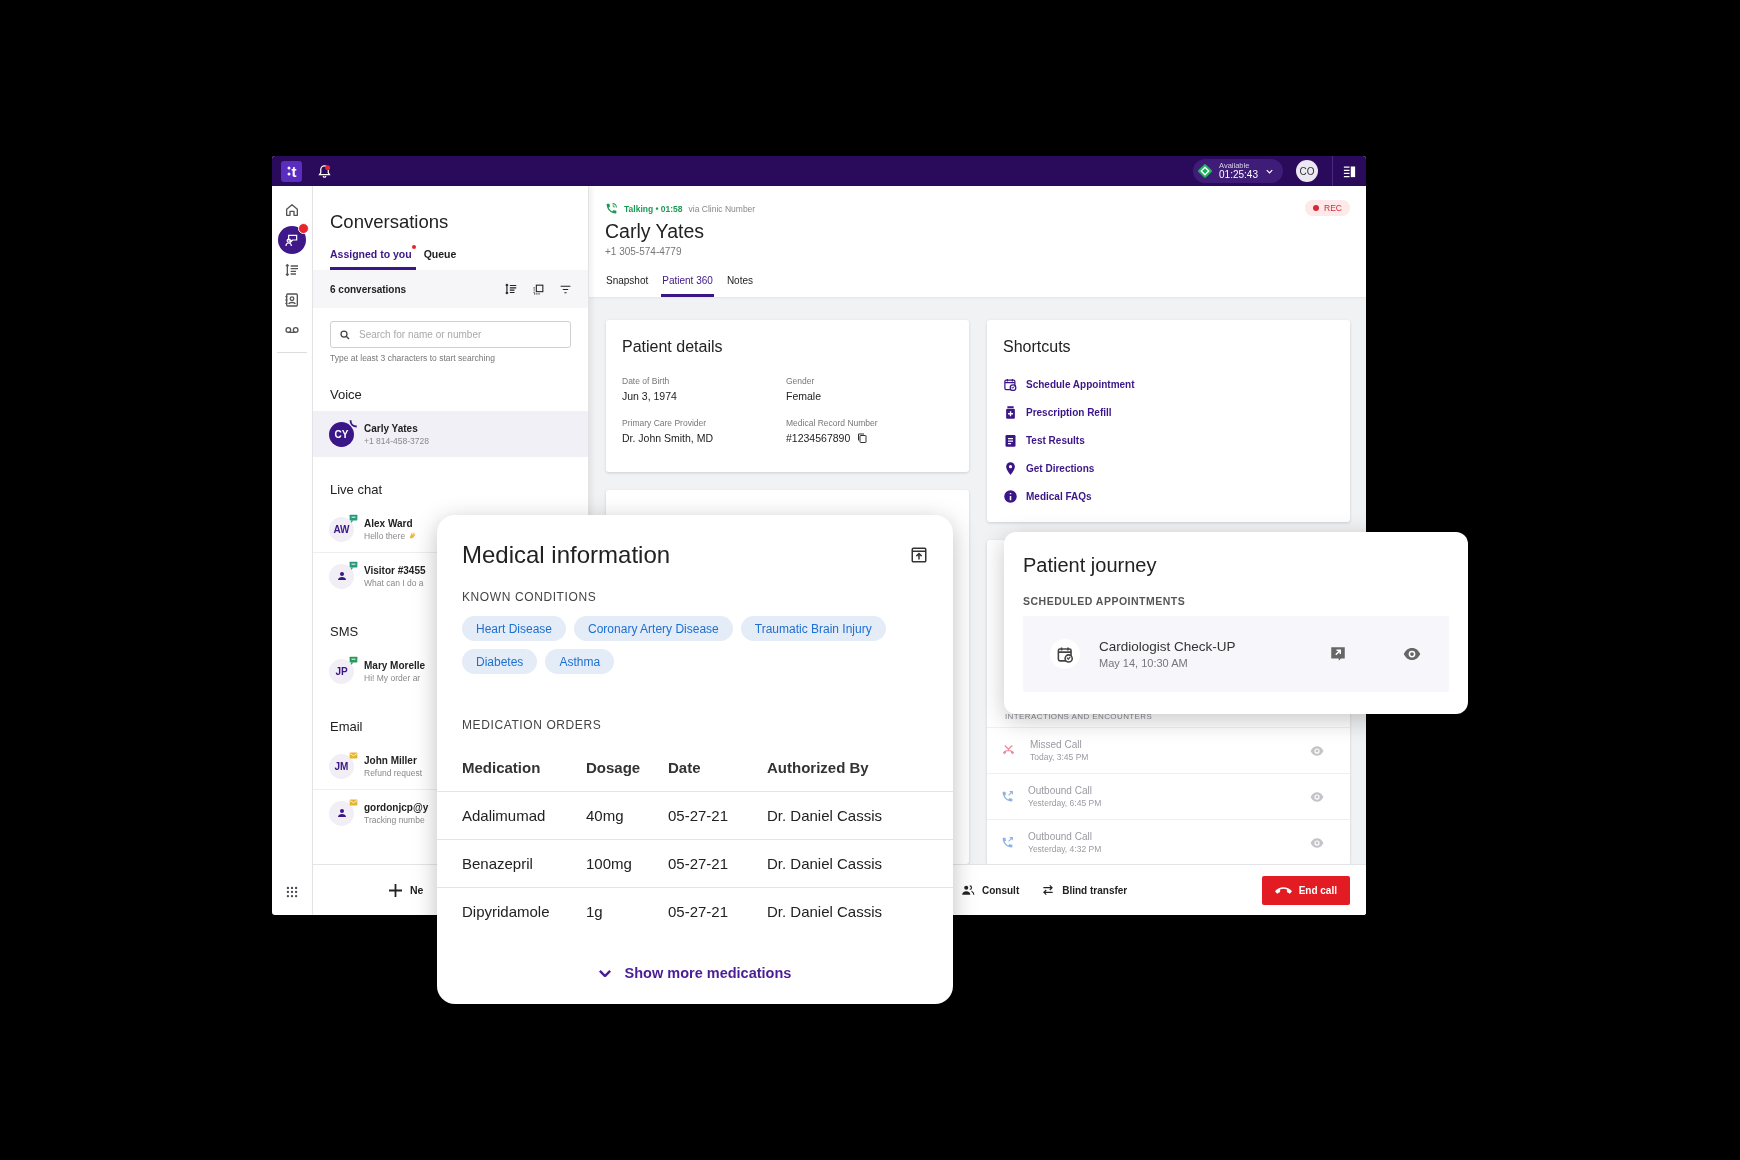  I want to click on section-heading: INTERACTIONS AND ENCOUNTERS, so click(1079, 716).